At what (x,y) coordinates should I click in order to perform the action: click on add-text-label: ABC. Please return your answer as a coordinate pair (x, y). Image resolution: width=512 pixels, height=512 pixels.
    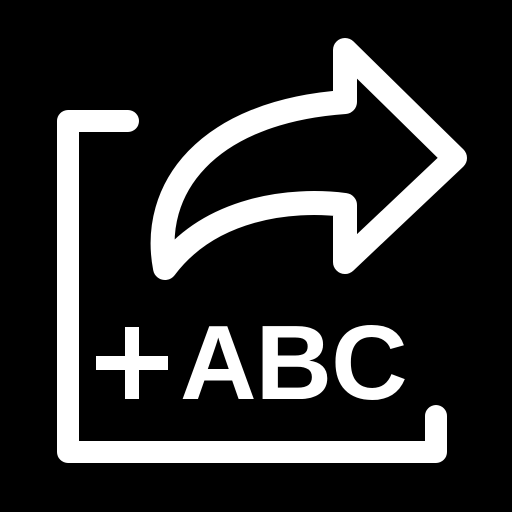
    Looking at the image, I should click on (252, 363).